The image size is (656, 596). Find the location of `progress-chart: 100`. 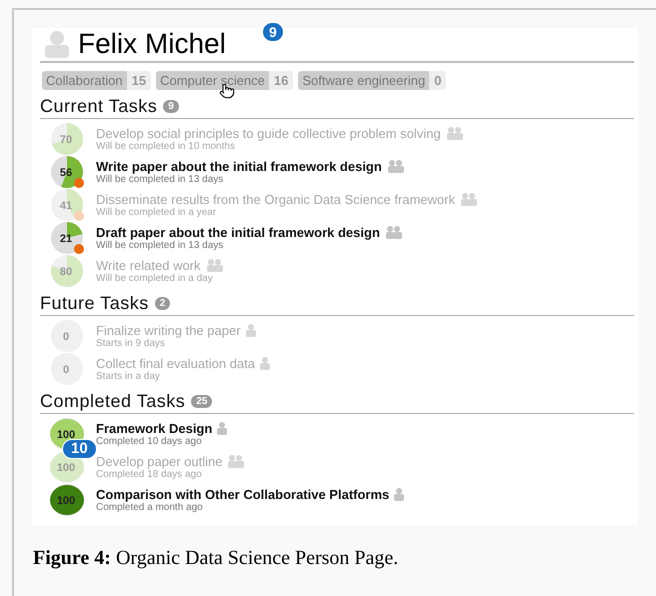

progress-chart: 100 is located at coordinates (68, 499).